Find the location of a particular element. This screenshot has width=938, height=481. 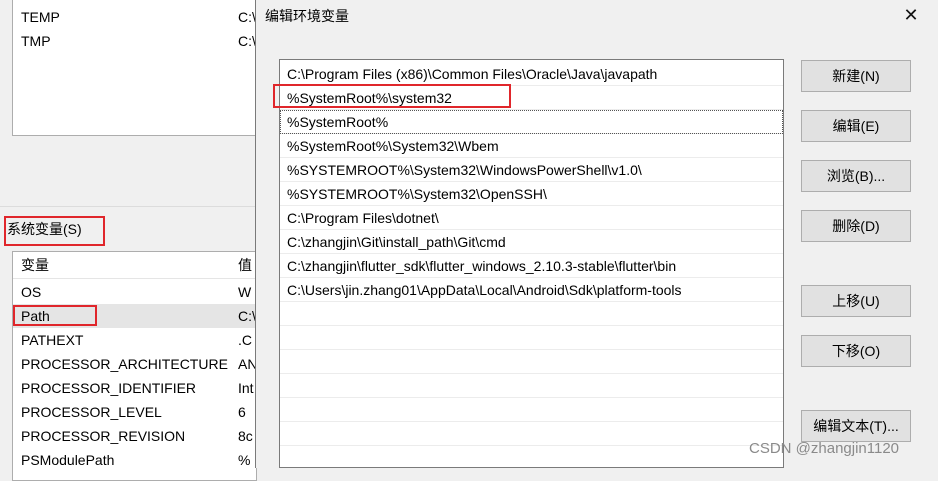

variable-name: PROCESSOR_IDENTIFIER is located at coordinates (109, 388).